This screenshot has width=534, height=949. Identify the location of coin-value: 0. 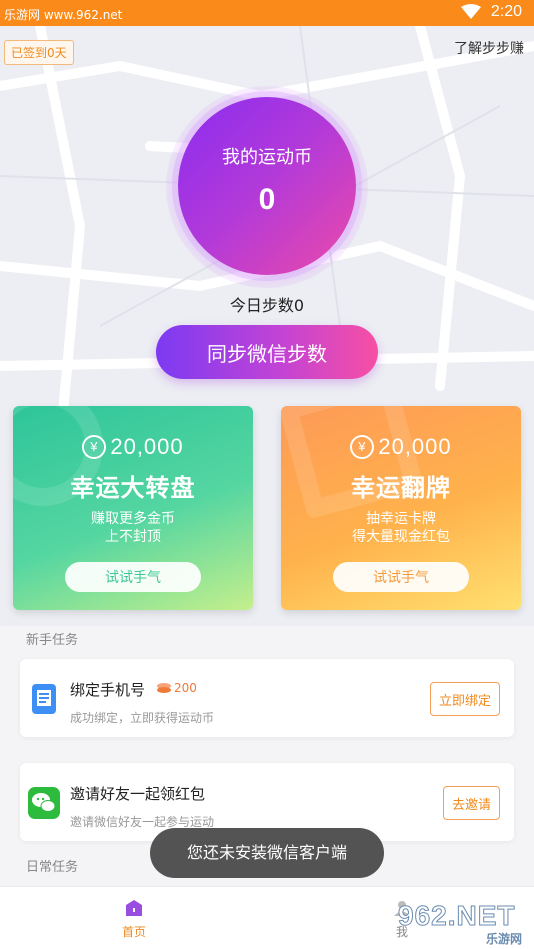
(267, 199).